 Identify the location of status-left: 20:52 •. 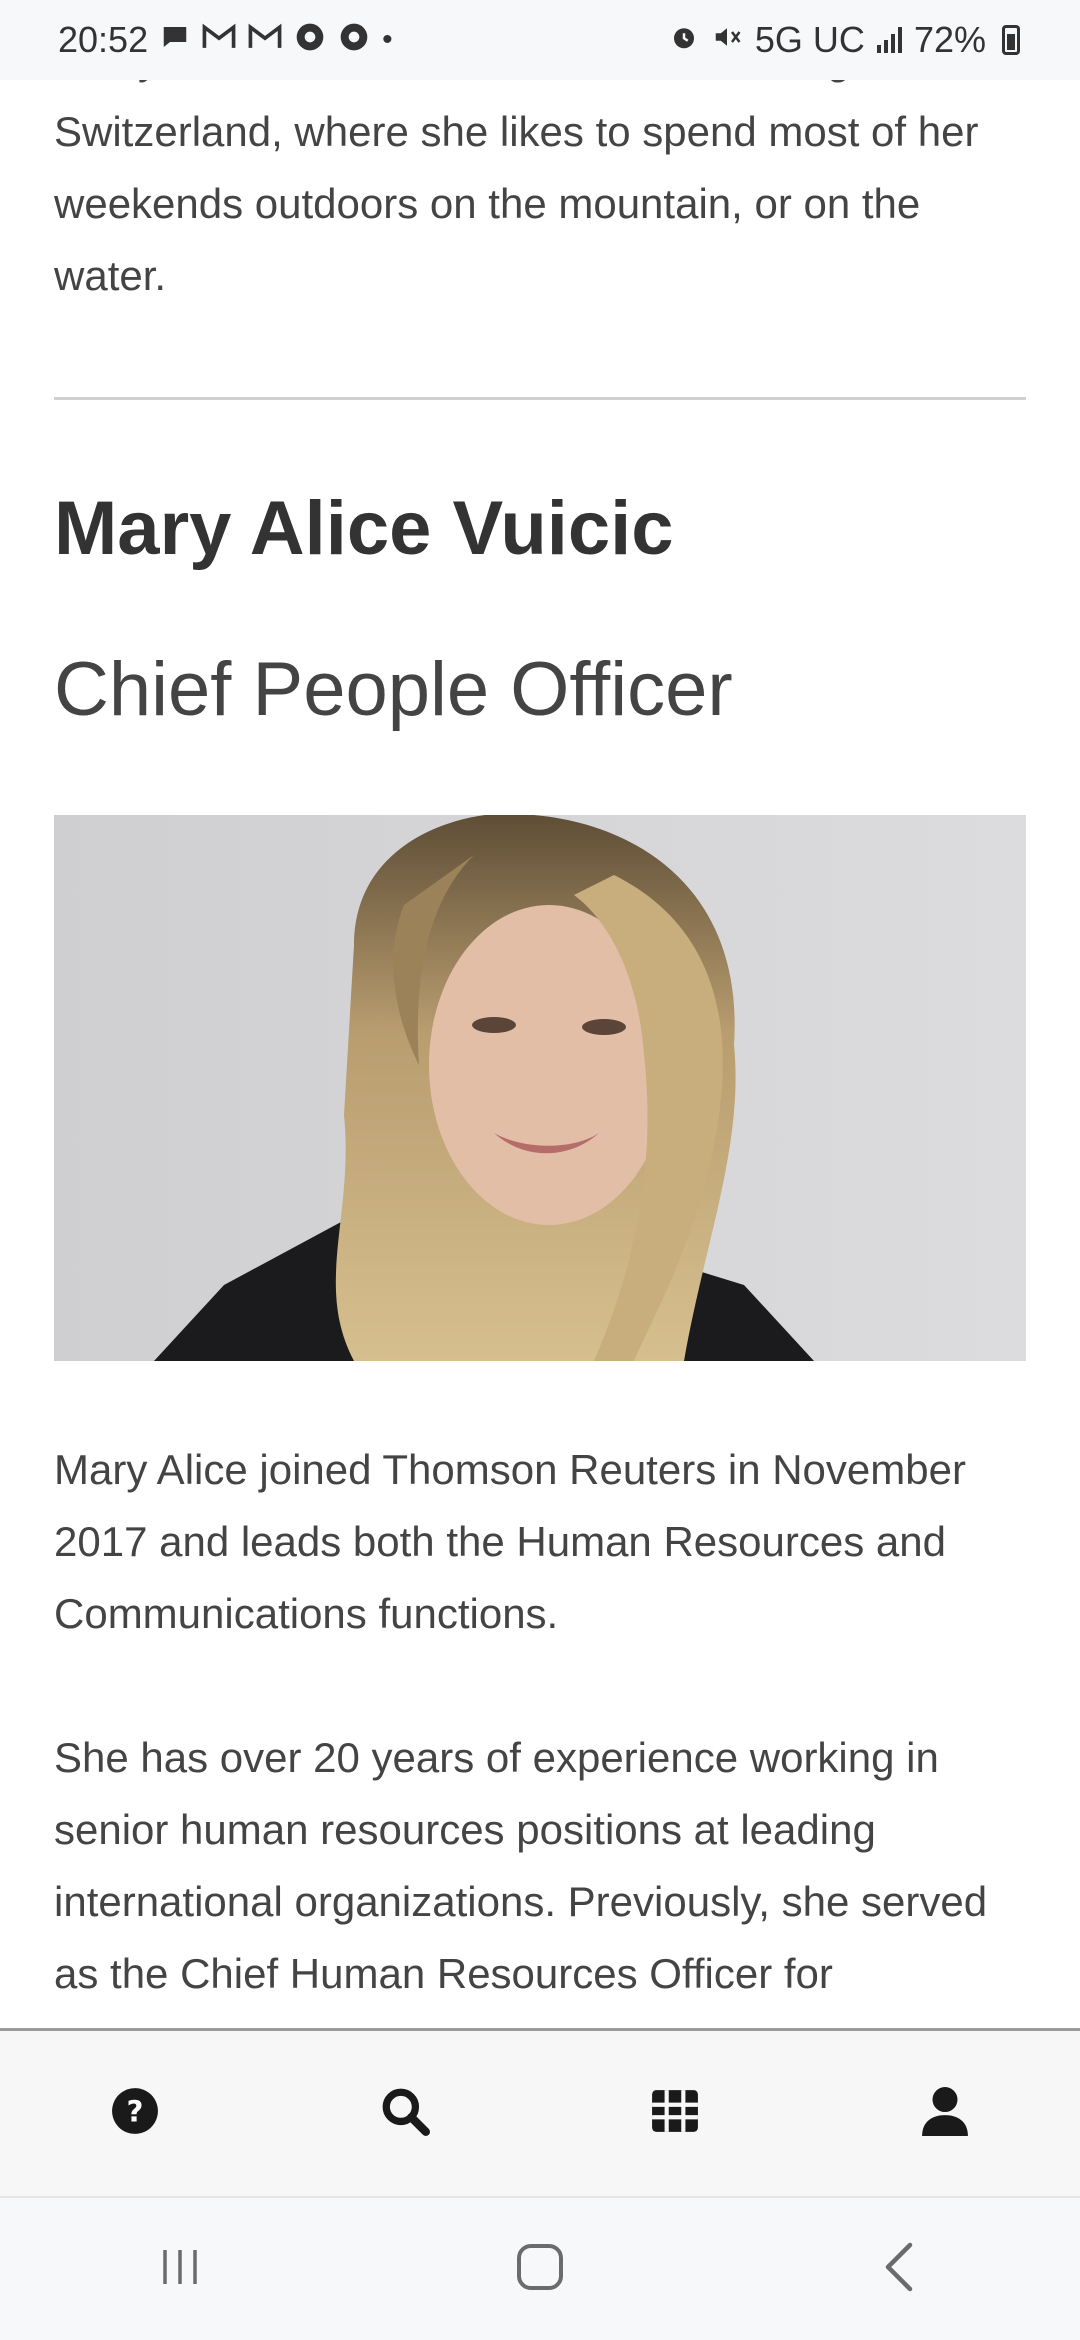
(225, 40).